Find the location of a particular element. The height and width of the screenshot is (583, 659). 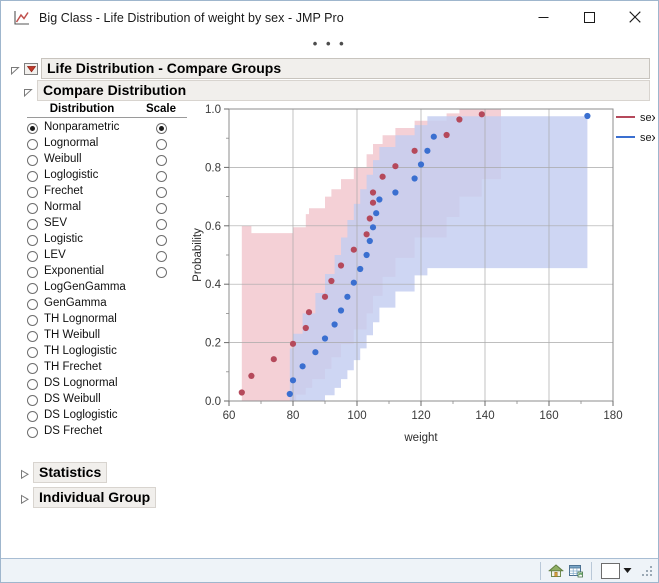

distribution-radio-ds-lognormal is located at coordinates (32, 384).